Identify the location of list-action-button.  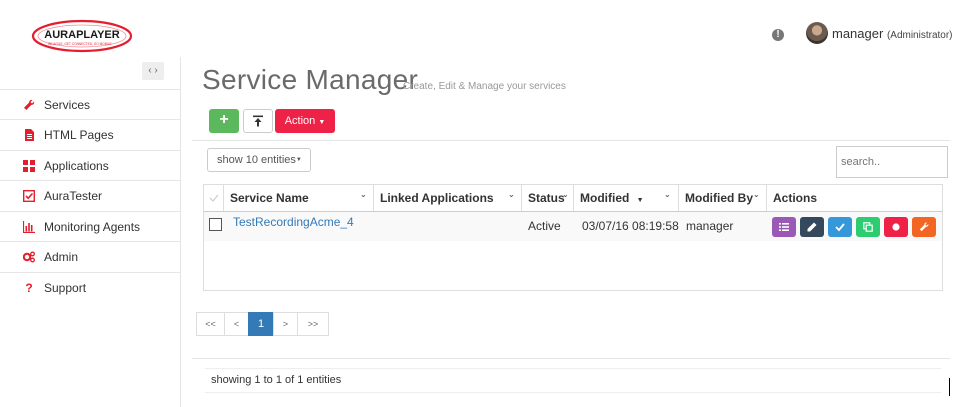
(784, 227).